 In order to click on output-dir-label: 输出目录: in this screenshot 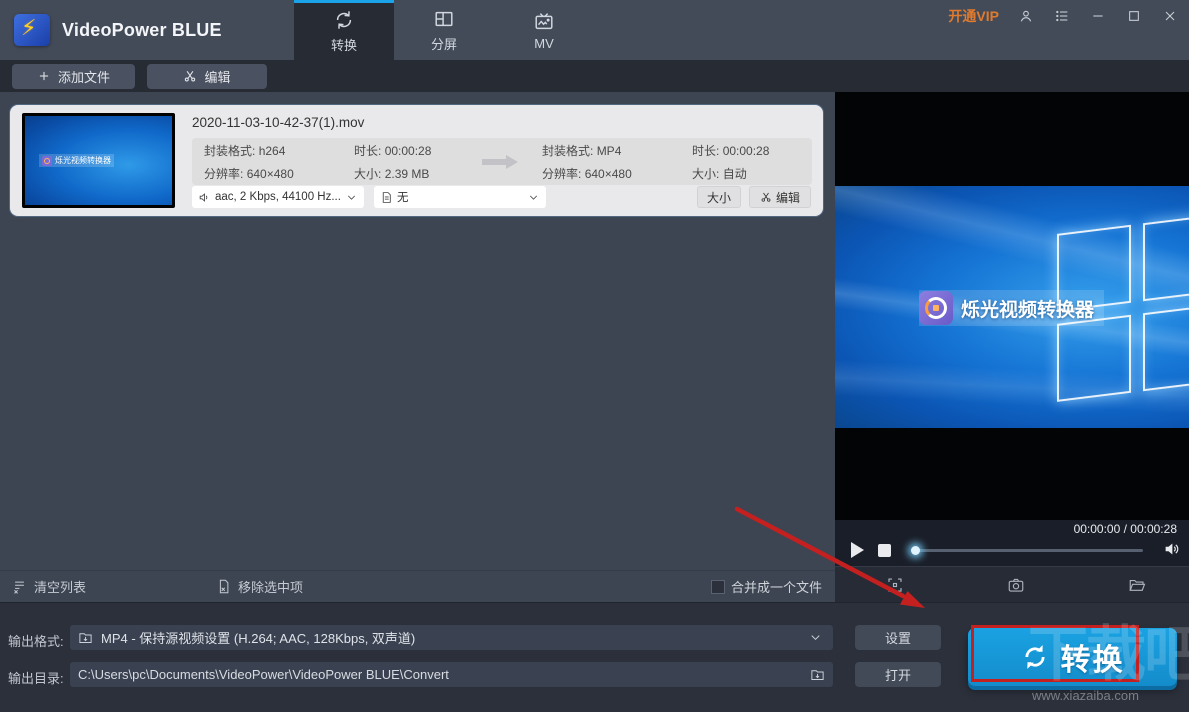, I will do `click(36, 678)`.